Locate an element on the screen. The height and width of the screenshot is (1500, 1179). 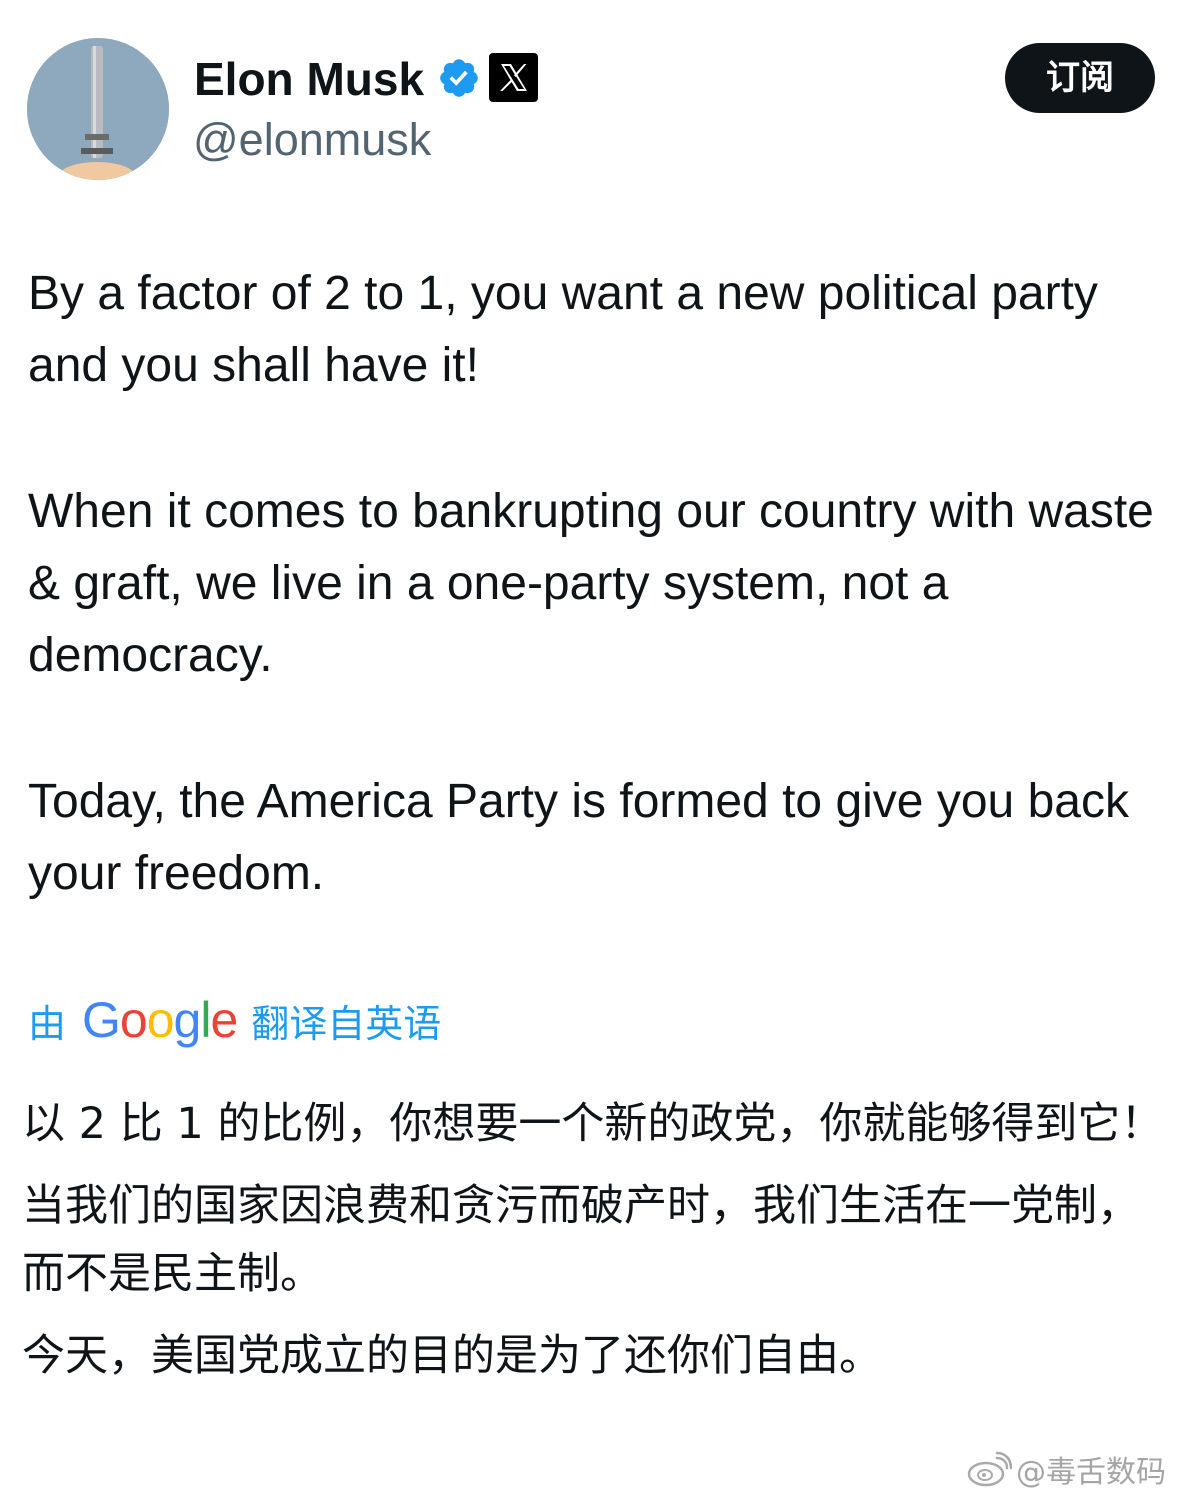
translated-paragraph: 今天，美国党成立的目的是为了还你们自由。 is located at coordinates (452, 1356).